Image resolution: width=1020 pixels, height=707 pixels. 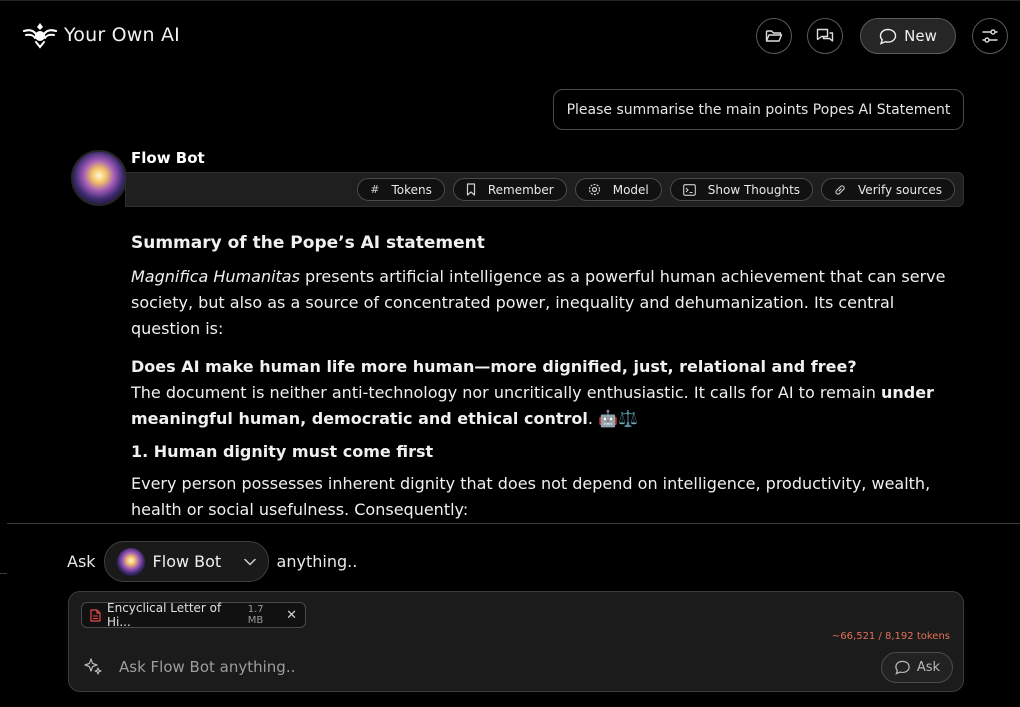 What do you see at coordinates (900, 189) in the screenshot?
I see `verify-sources-label: Verify sources` at bounding box center [900, 189].